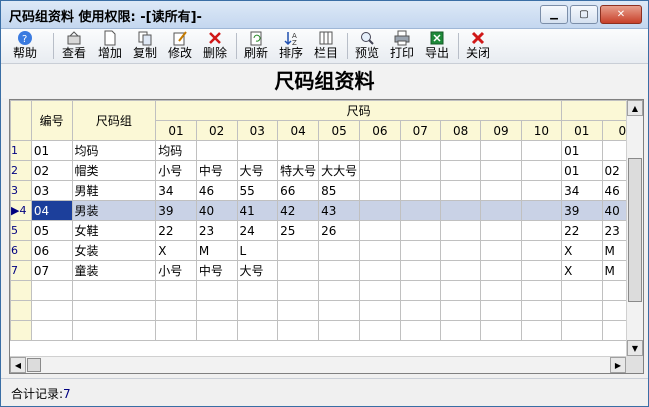  What do you see at coordinates (51, 230) in the screenshot?
I see `cell-code: 05` at bounding box center [51, 230].